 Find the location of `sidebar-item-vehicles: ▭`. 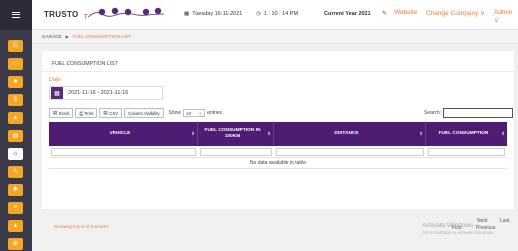

sidebar-item-vehicles: ▭ is located at coordinates (15, 64).